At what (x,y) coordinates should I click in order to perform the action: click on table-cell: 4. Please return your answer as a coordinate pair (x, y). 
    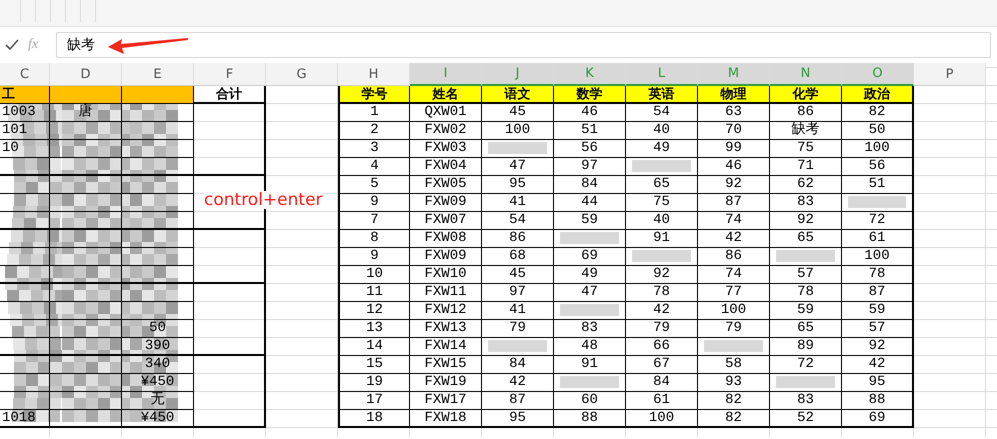
    Looking at the image, I should click on (374, 167).